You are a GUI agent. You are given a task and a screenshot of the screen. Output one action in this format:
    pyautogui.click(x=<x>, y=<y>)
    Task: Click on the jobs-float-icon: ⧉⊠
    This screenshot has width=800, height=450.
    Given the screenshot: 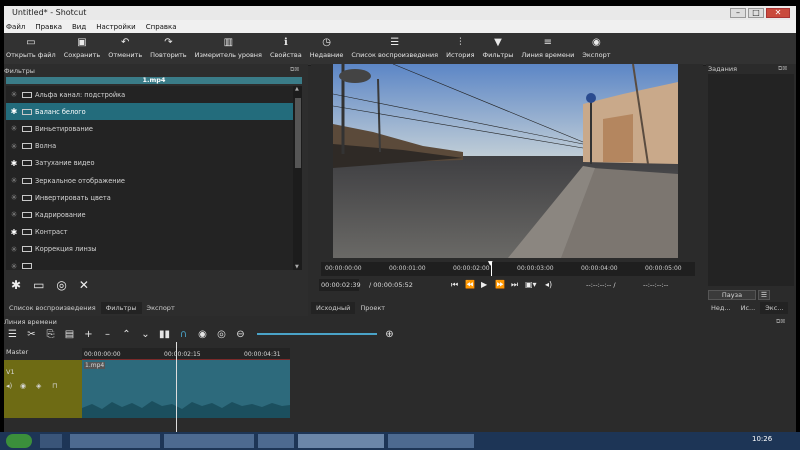 What is the action you would take?
    pyautogui.click(x=782, y=69)
    